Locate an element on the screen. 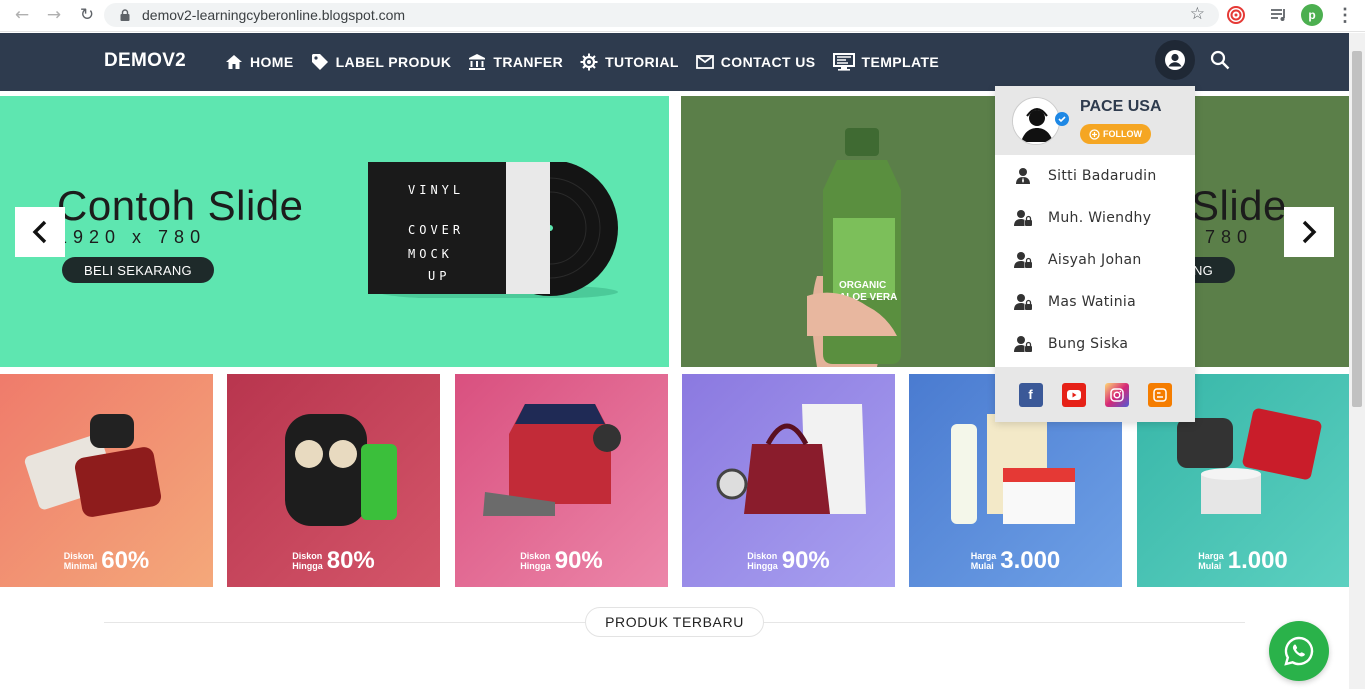  menu-item-tutorial: TUTORIAL is located at coordinates (629, 62).